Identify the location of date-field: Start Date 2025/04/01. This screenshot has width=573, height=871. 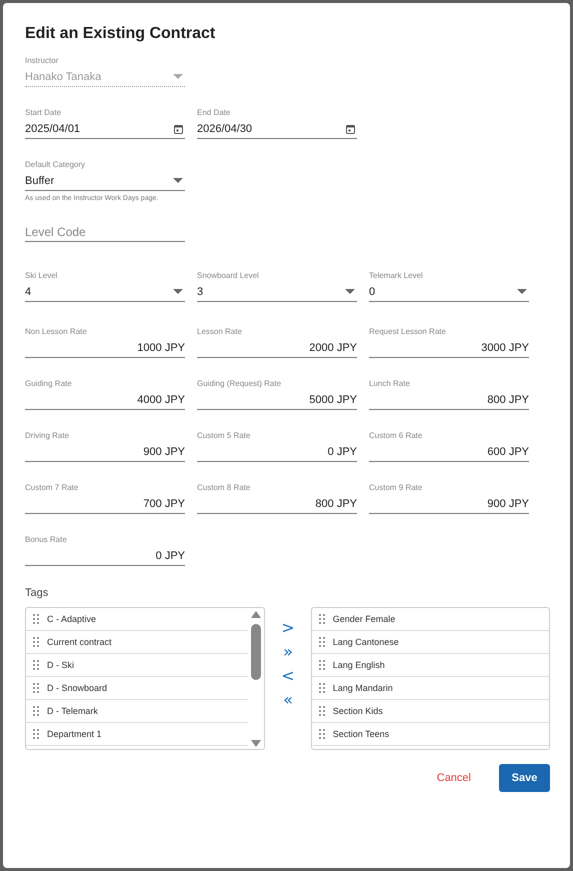
(105, 123).